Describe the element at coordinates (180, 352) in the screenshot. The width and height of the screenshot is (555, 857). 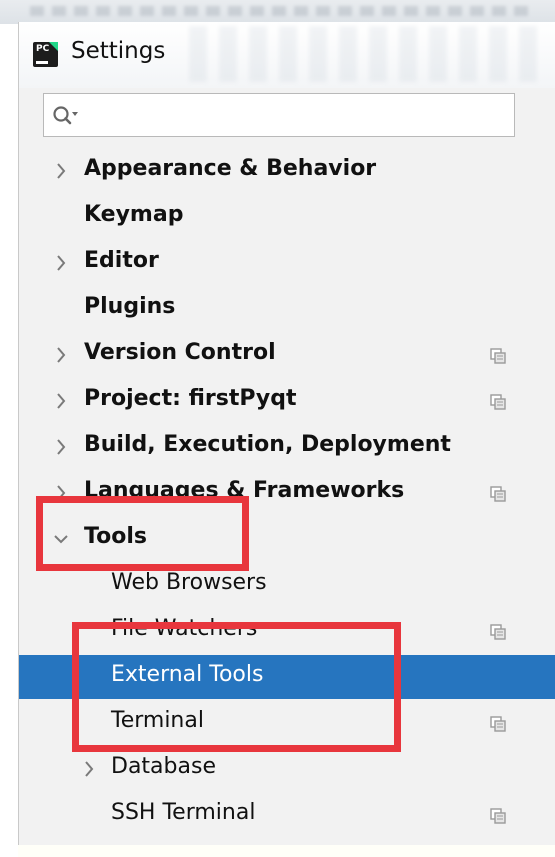
I see `tree-item-label: Version Control` at that location.